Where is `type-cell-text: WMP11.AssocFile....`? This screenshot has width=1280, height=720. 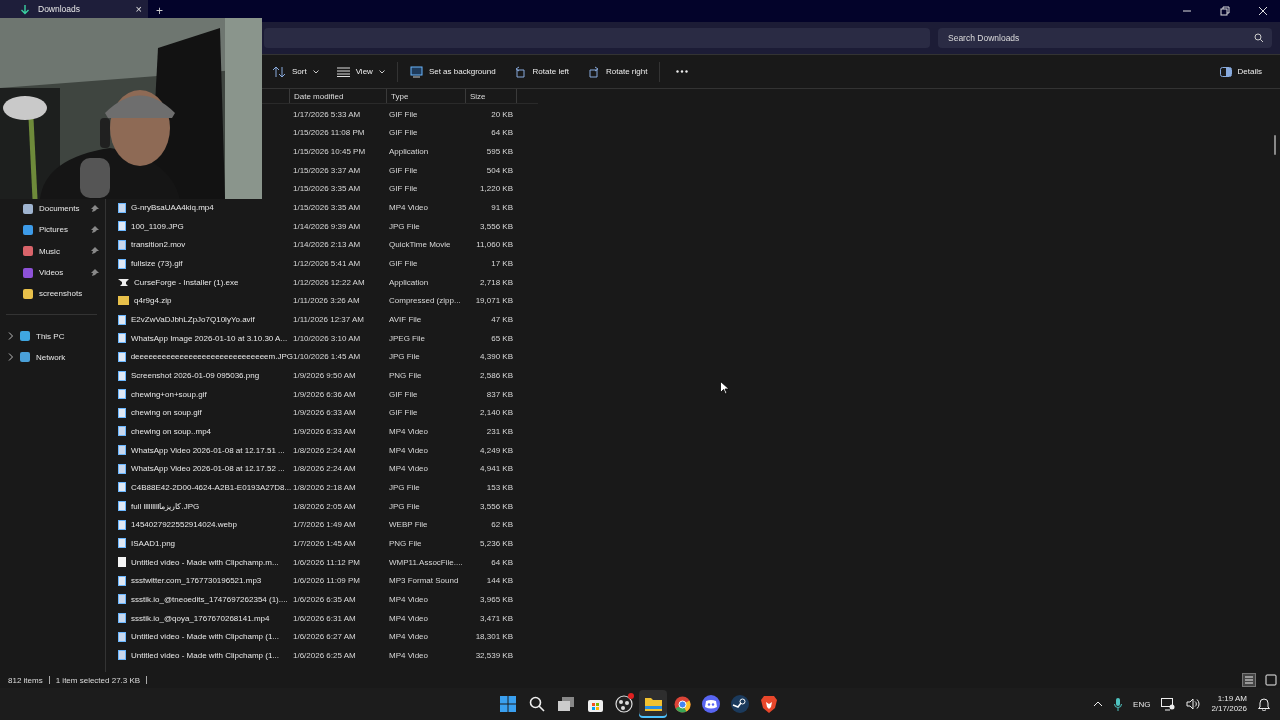
type-cell-text: WMP11.AssocFile.... is located at coordinates (426, 562).